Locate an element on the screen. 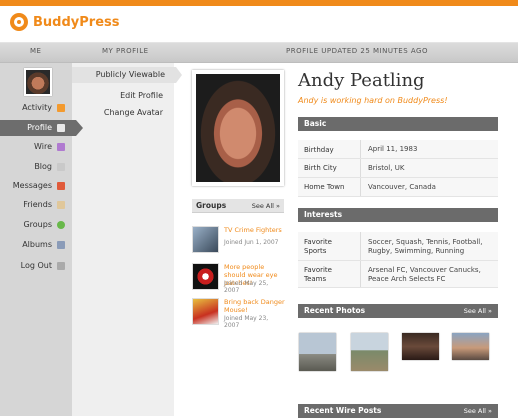 This screenshot has width=518, height=418. field-value: April 11, 1983 is located at coordinates (393, 149).